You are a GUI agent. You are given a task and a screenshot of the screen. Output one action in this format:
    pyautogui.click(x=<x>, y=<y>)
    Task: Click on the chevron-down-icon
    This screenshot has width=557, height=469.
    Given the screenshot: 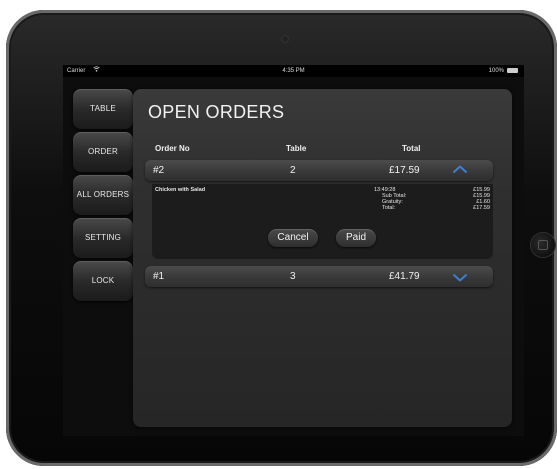 What is the action you would take?
    pyautogui.click(x=460, y=276)
    